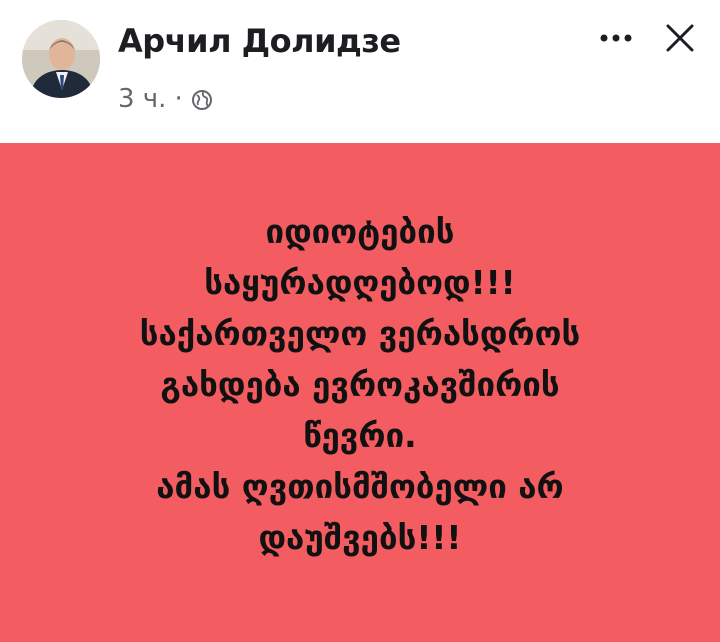 The width and height of the screenshot is (720, 642). I want to click on post-meta: 3 ч. ·, so click(165, 99).